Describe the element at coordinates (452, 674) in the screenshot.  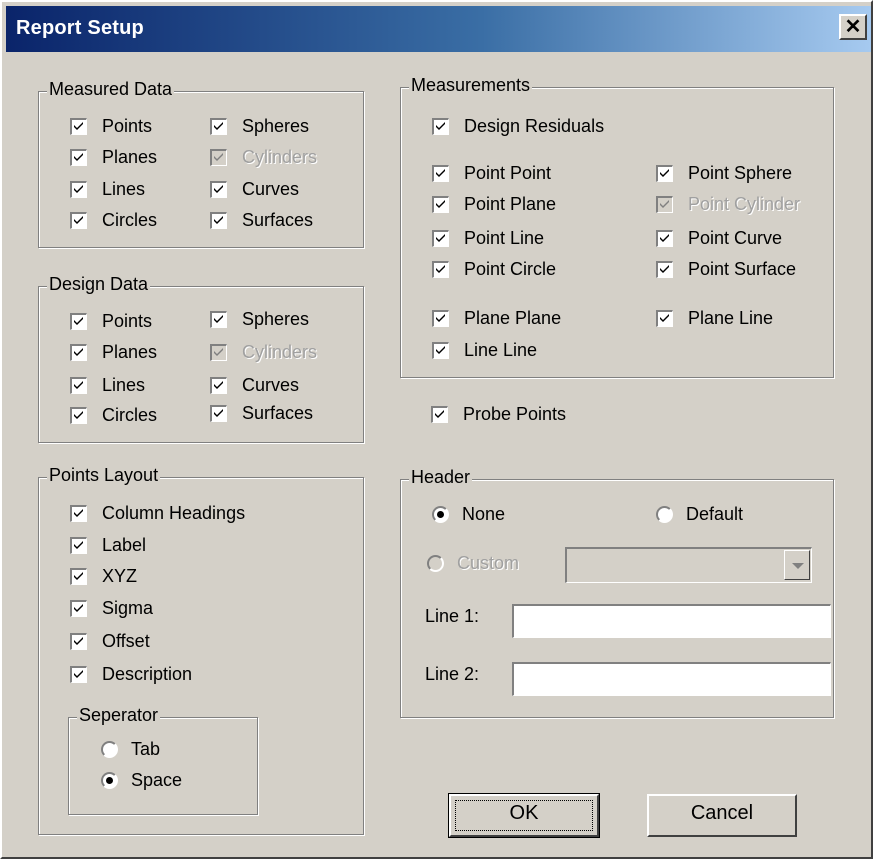
I see `line2-label: Line 2:` at that location.